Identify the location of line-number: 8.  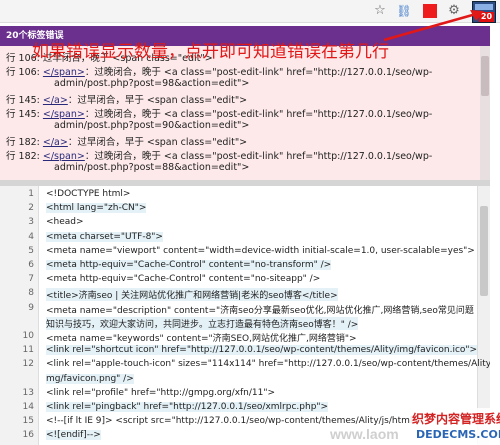
(31, 293).